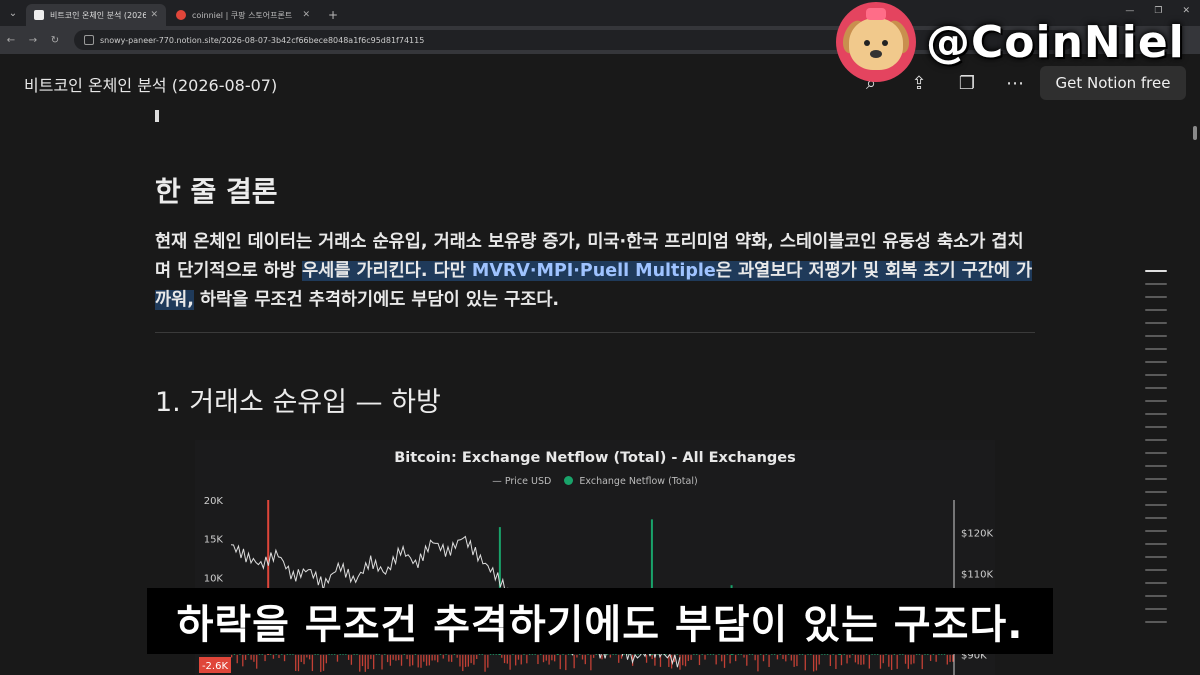  I want to click on indicator-link: MVRV·MPI·Puell Multiple, so click(594, 271).